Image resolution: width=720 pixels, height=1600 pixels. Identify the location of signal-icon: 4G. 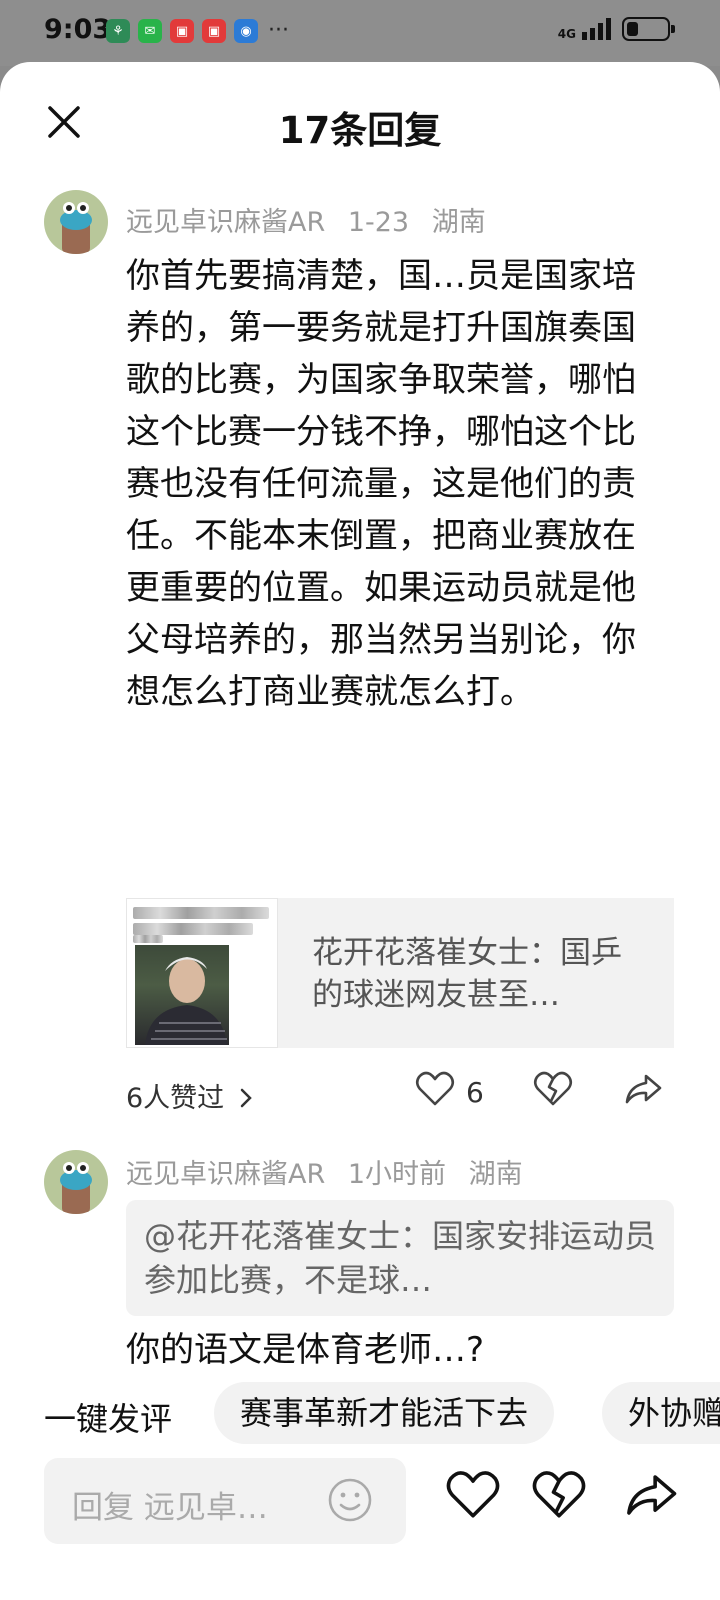
(585, 29).